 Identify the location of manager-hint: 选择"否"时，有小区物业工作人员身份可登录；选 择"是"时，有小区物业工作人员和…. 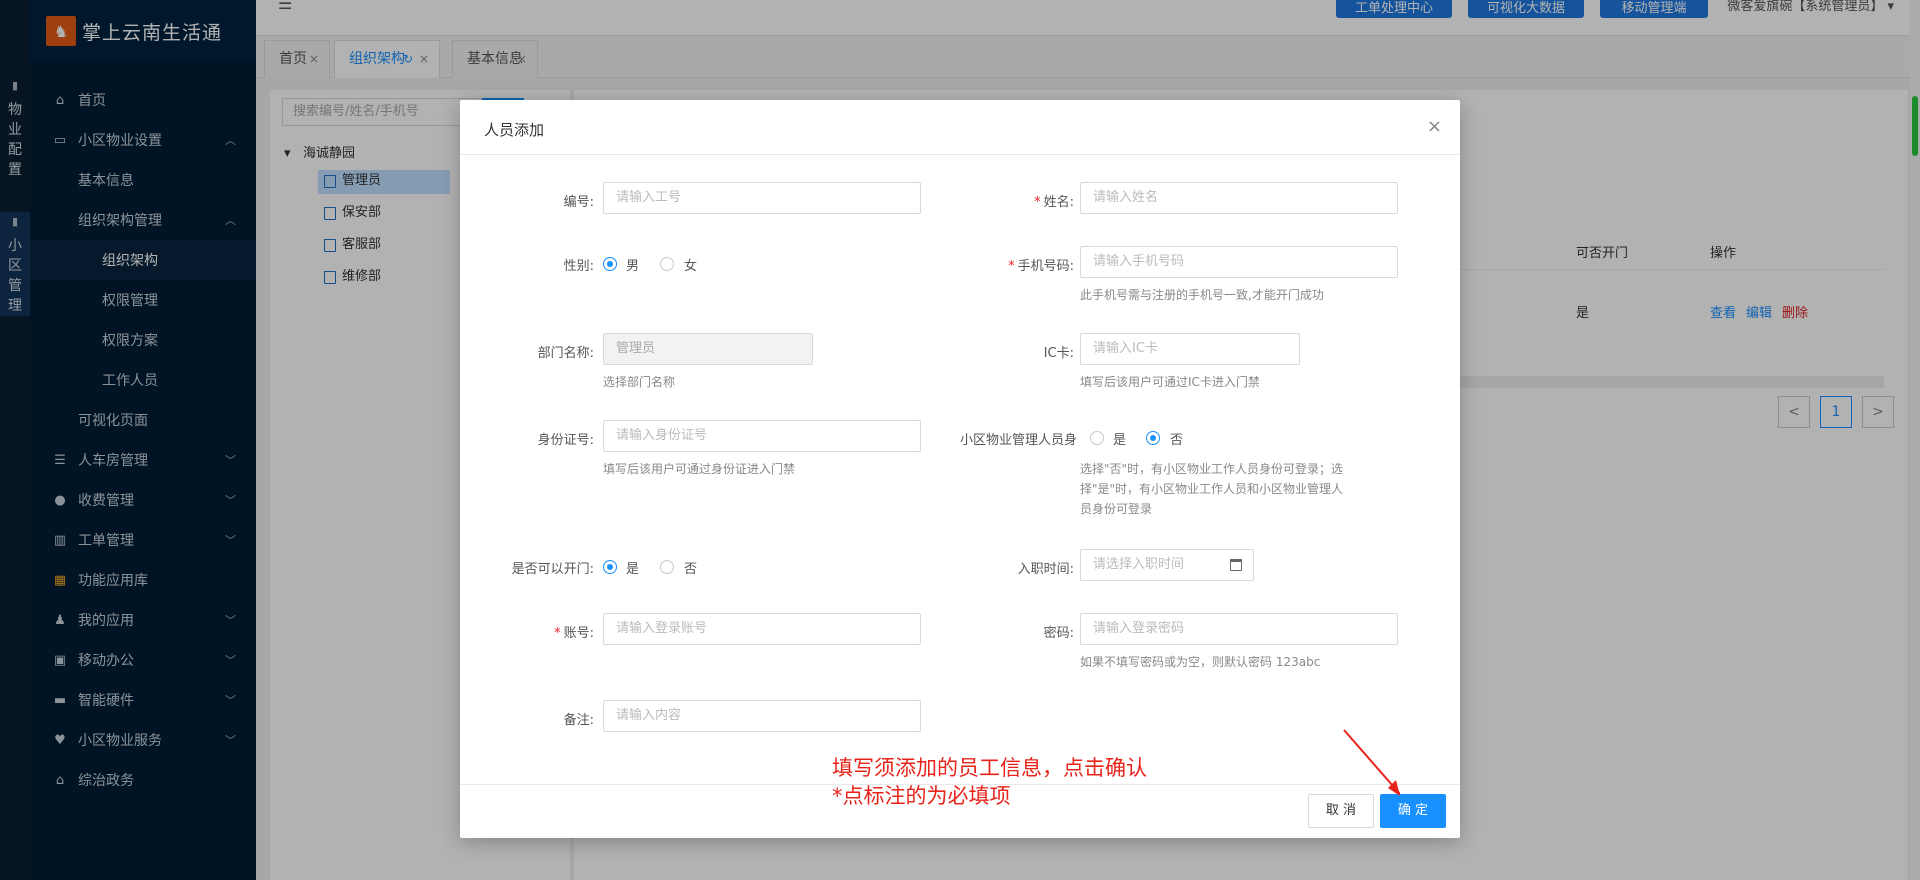
(1245, 489).